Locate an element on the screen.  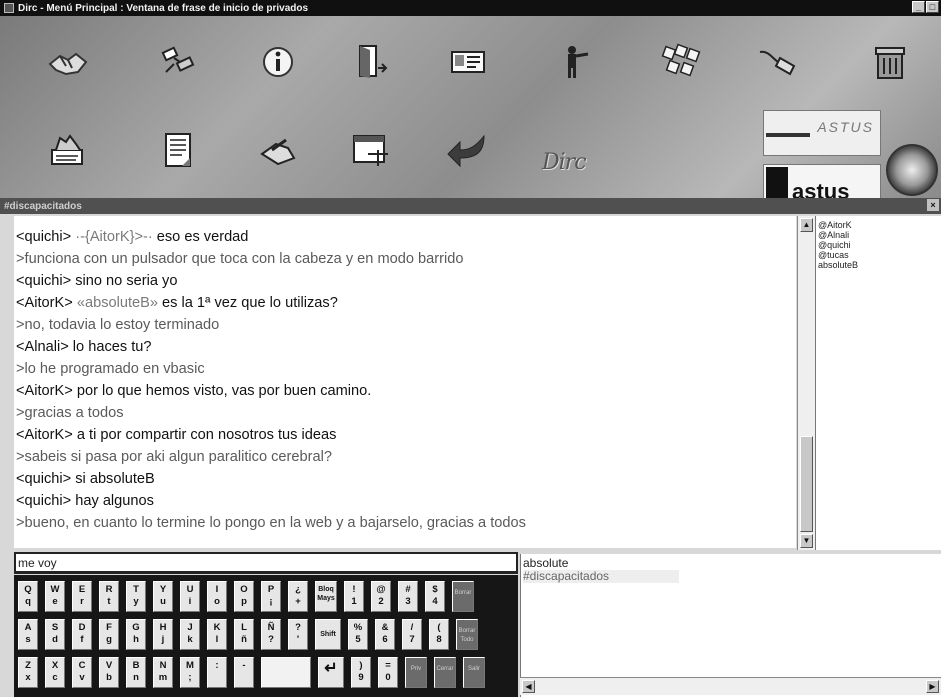
nick-item: @quichi is located at coordinates (878, 245).